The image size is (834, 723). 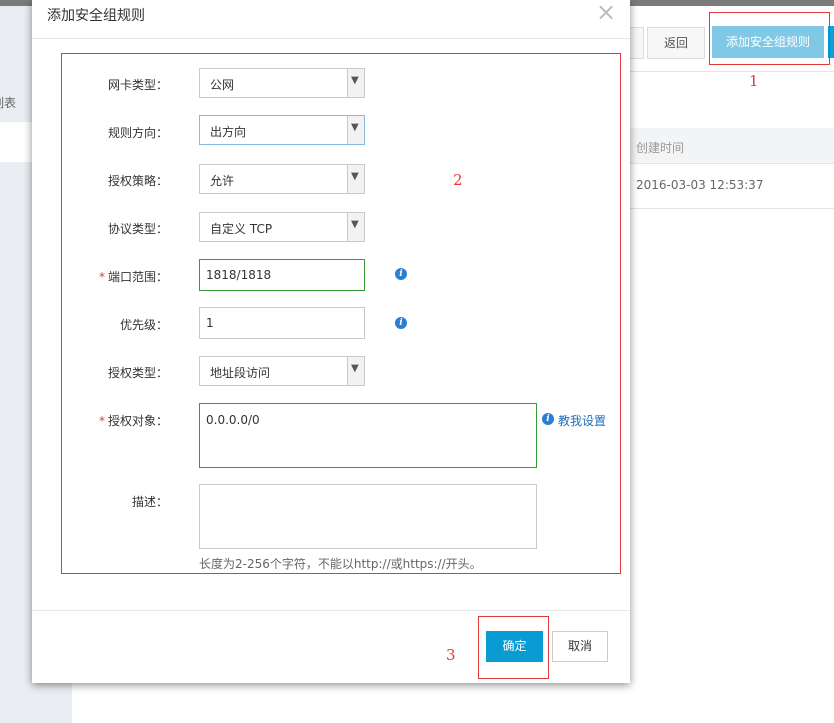 What do you see at coordinates (368, 435) in the screenshot?
I see `auth-object-textarea: 0.0.0.0/0` at bounding box center [368, 435].